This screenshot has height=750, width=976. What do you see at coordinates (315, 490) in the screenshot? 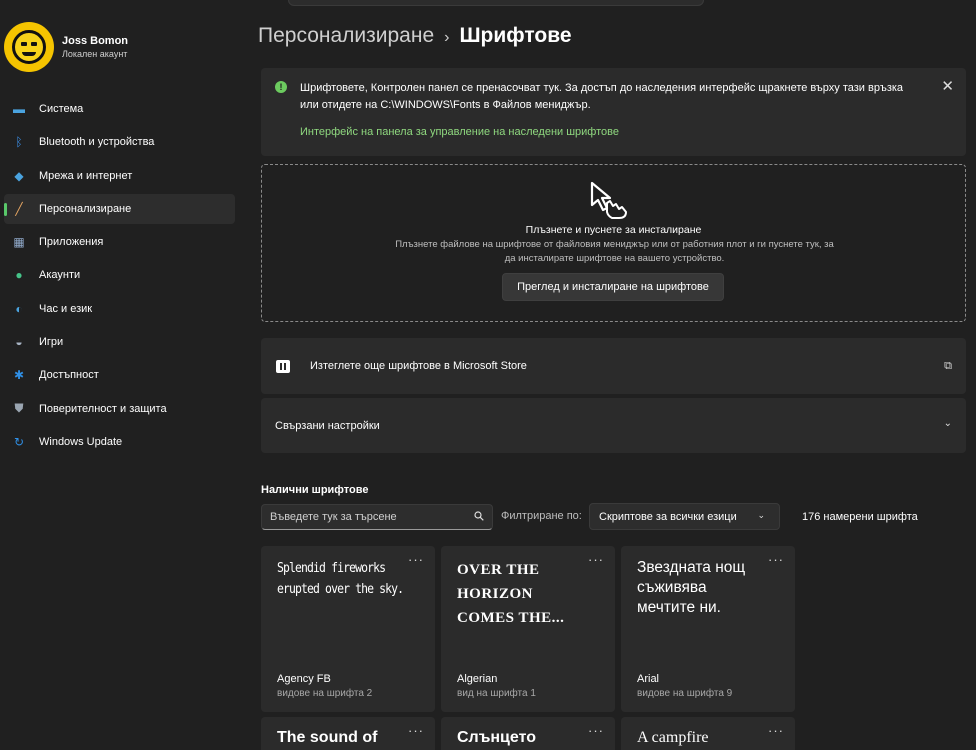
I see `available-fonts-heading: Налични шрифтове` at bounding box center [315, 490].